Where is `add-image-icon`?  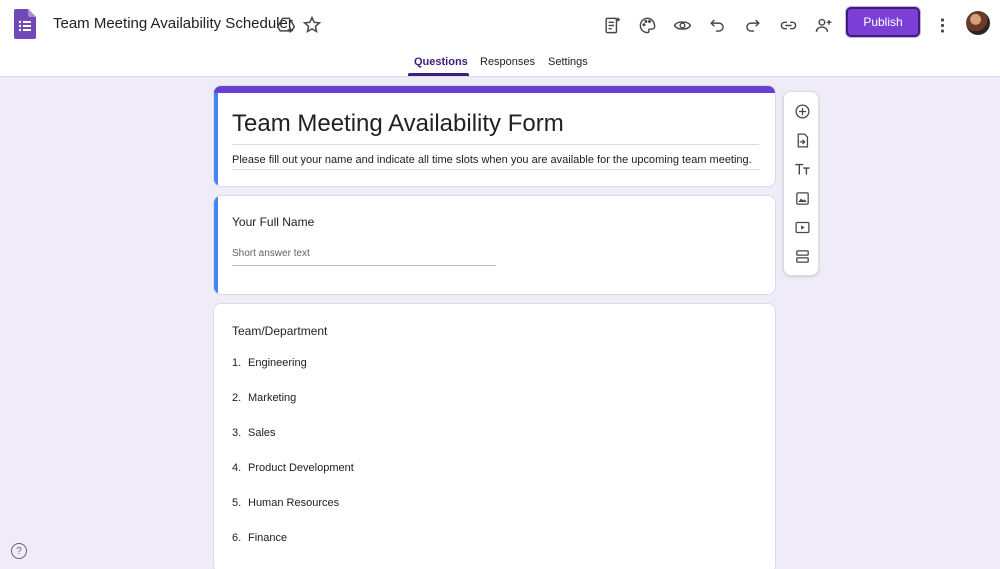 add-image-icon is located at coordinates (802, 198).